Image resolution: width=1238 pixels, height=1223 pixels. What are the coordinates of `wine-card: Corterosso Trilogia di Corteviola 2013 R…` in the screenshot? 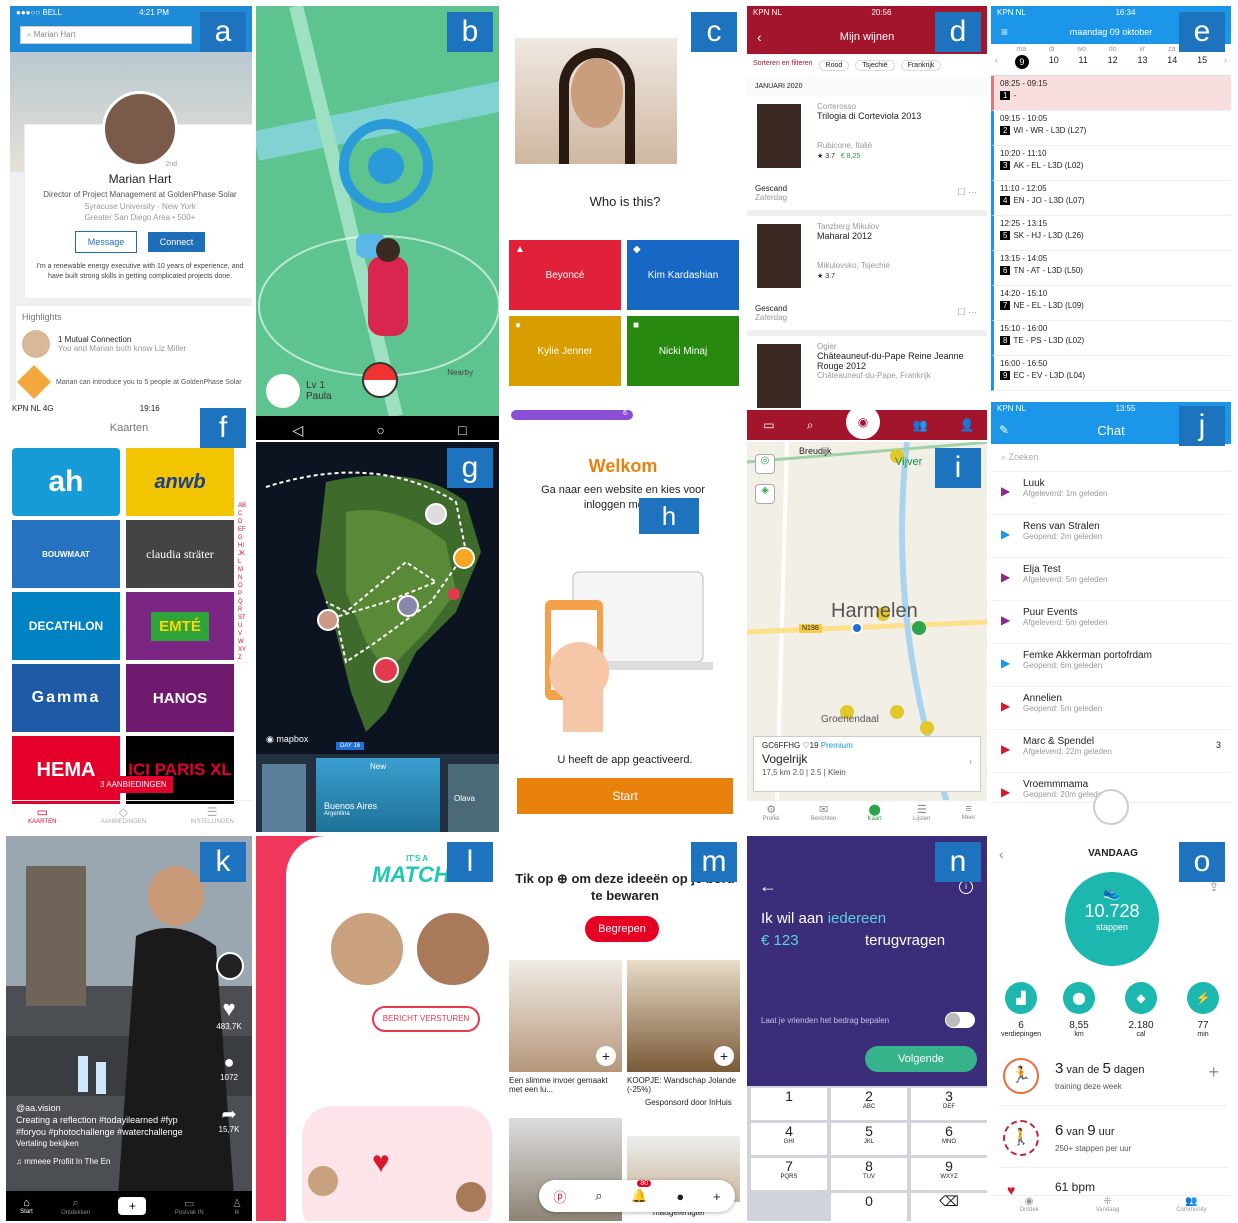 It's located at (867, 156).